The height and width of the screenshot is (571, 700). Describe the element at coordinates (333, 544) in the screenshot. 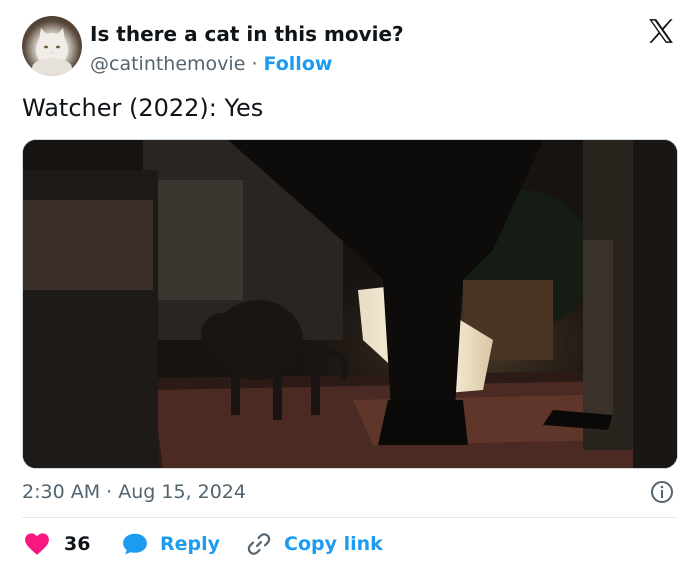

I see `copy-link-label: Copy link` at that location.